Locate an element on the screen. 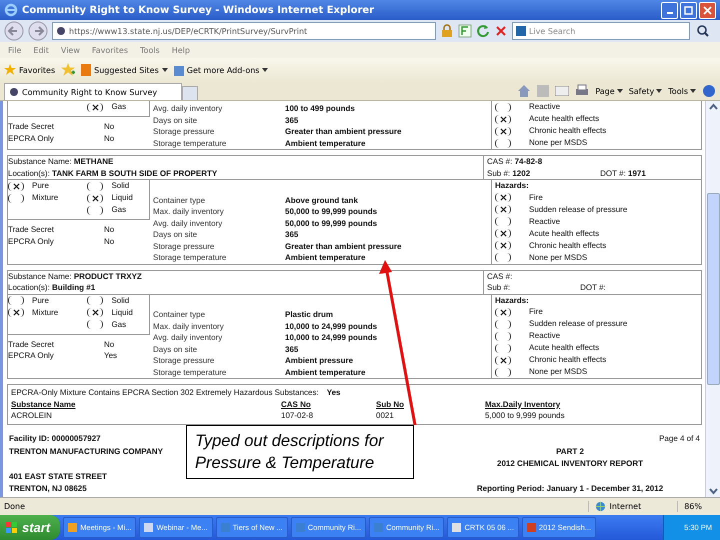  print-icon is located at coordinates (582, 91).